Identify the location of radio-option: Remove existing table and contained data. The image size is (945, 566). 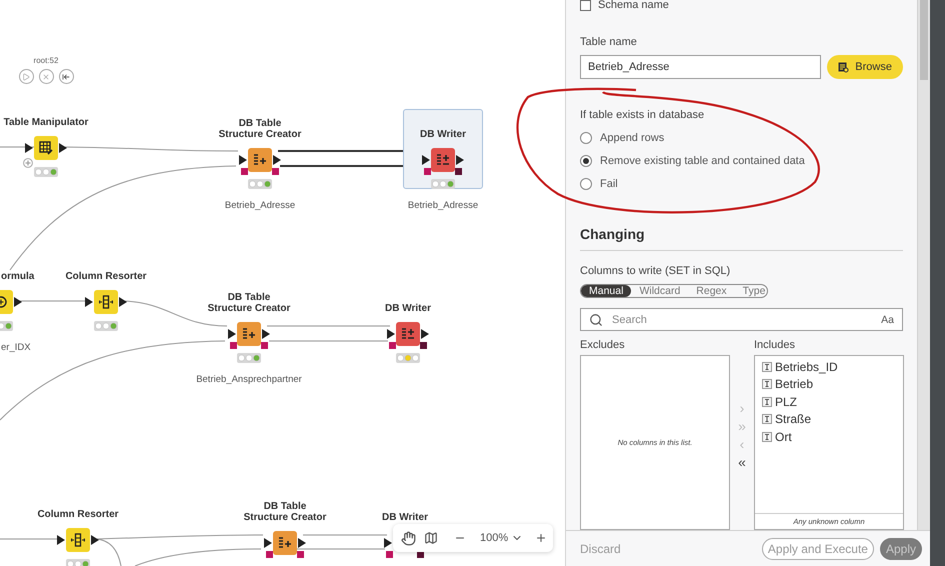
(741, 160).